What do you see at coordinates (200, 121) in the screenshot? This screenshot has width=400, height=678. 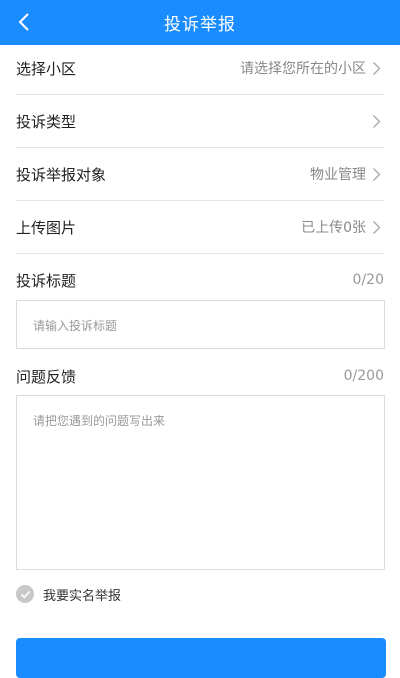 I see `complaint-type-row: 投诉类型` at bounding box center [200, 121].